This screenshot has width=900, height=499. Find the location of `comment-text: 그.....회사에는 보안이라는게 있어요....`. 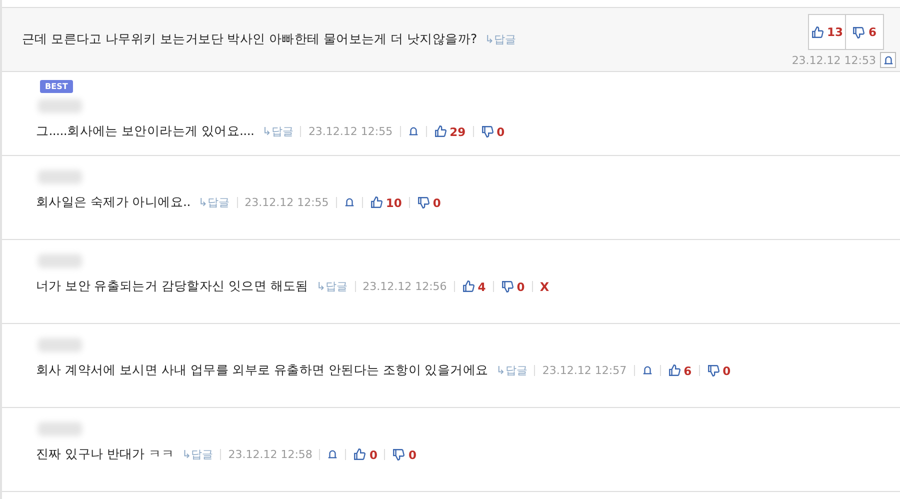

comment-text: 그.....회사에는 보안이라는게 있어요.... is located at coordinates (145, 131).